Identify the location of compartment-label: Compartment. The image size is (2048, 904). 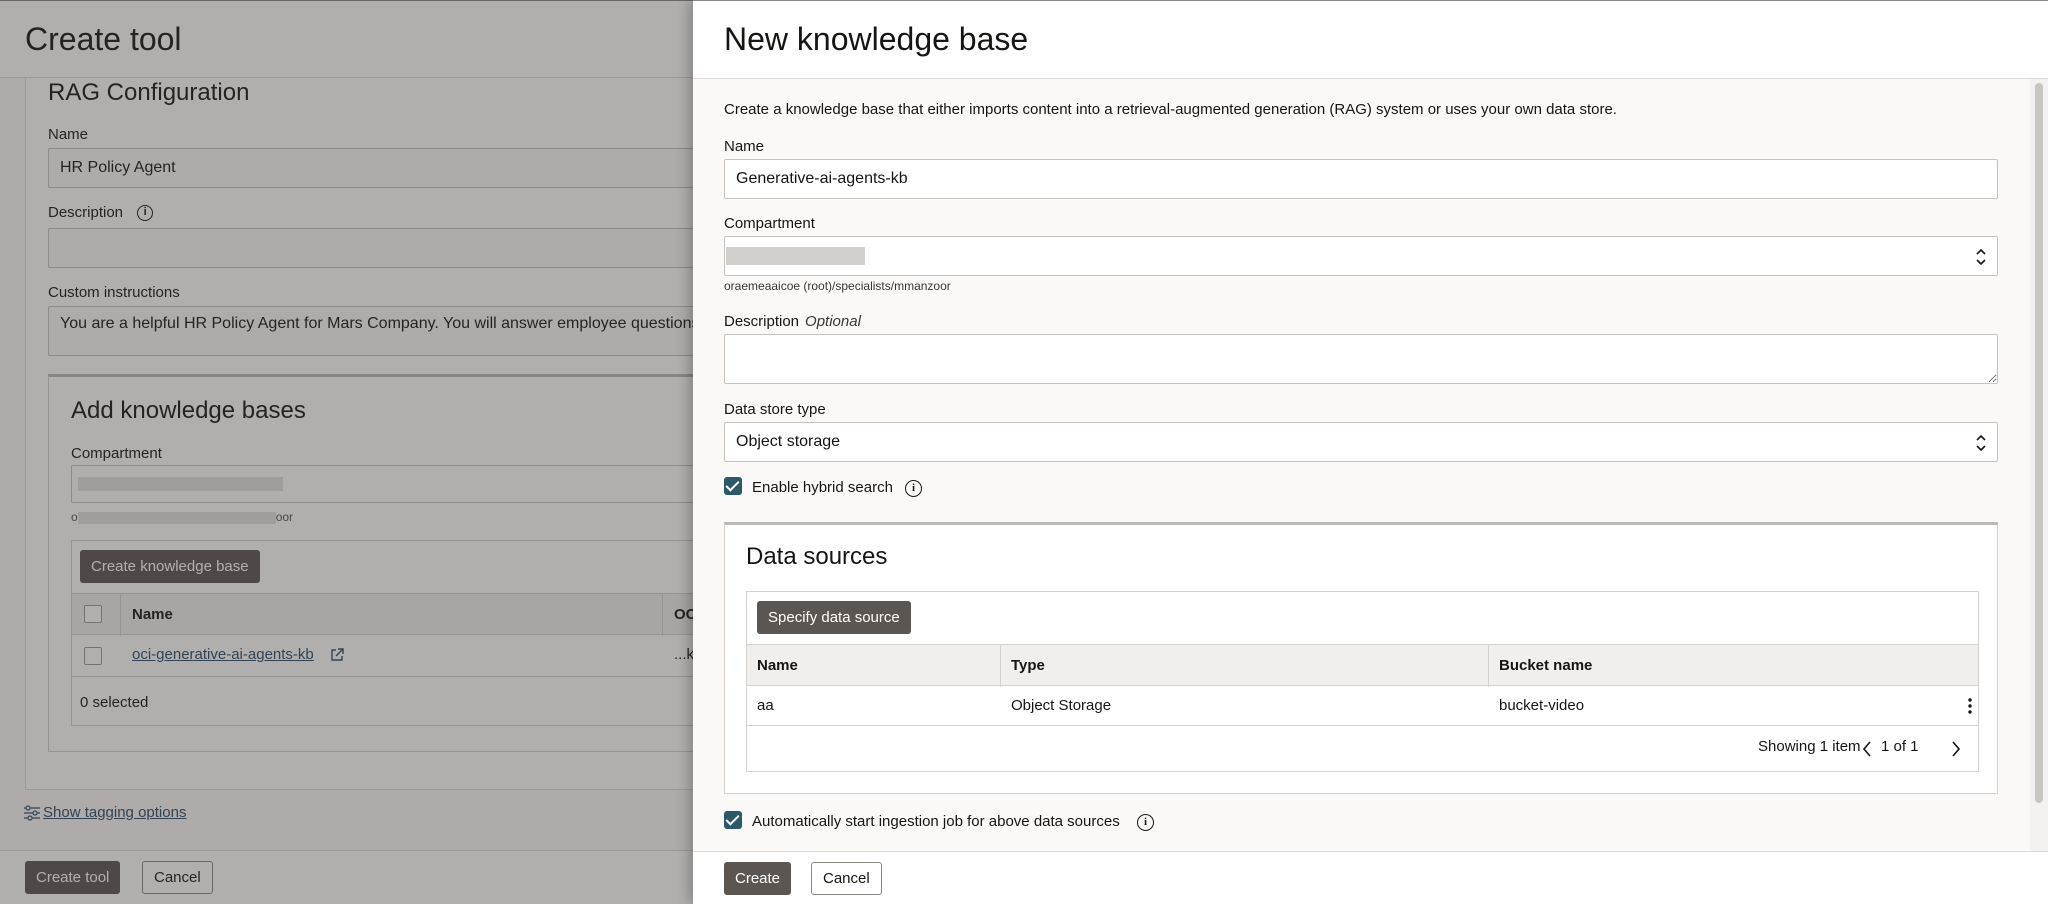
(769, 223).